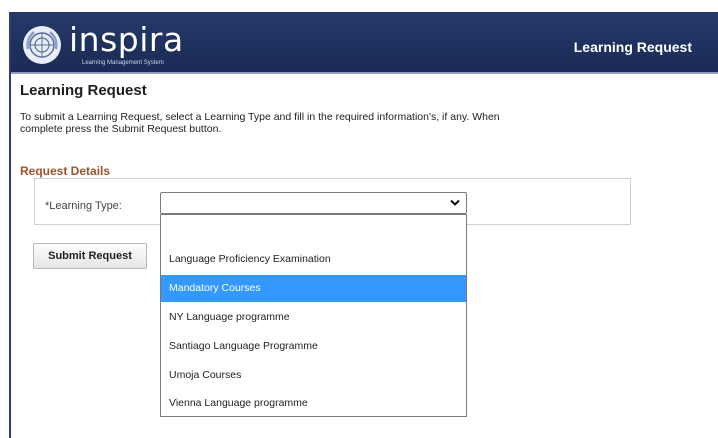 This screenshot has height=438, width=718. What do you see at coordinates (313, 288) in the screenshot?
I see `dropdown-option: Mandatory Courses` at bounding box center [313, 288].